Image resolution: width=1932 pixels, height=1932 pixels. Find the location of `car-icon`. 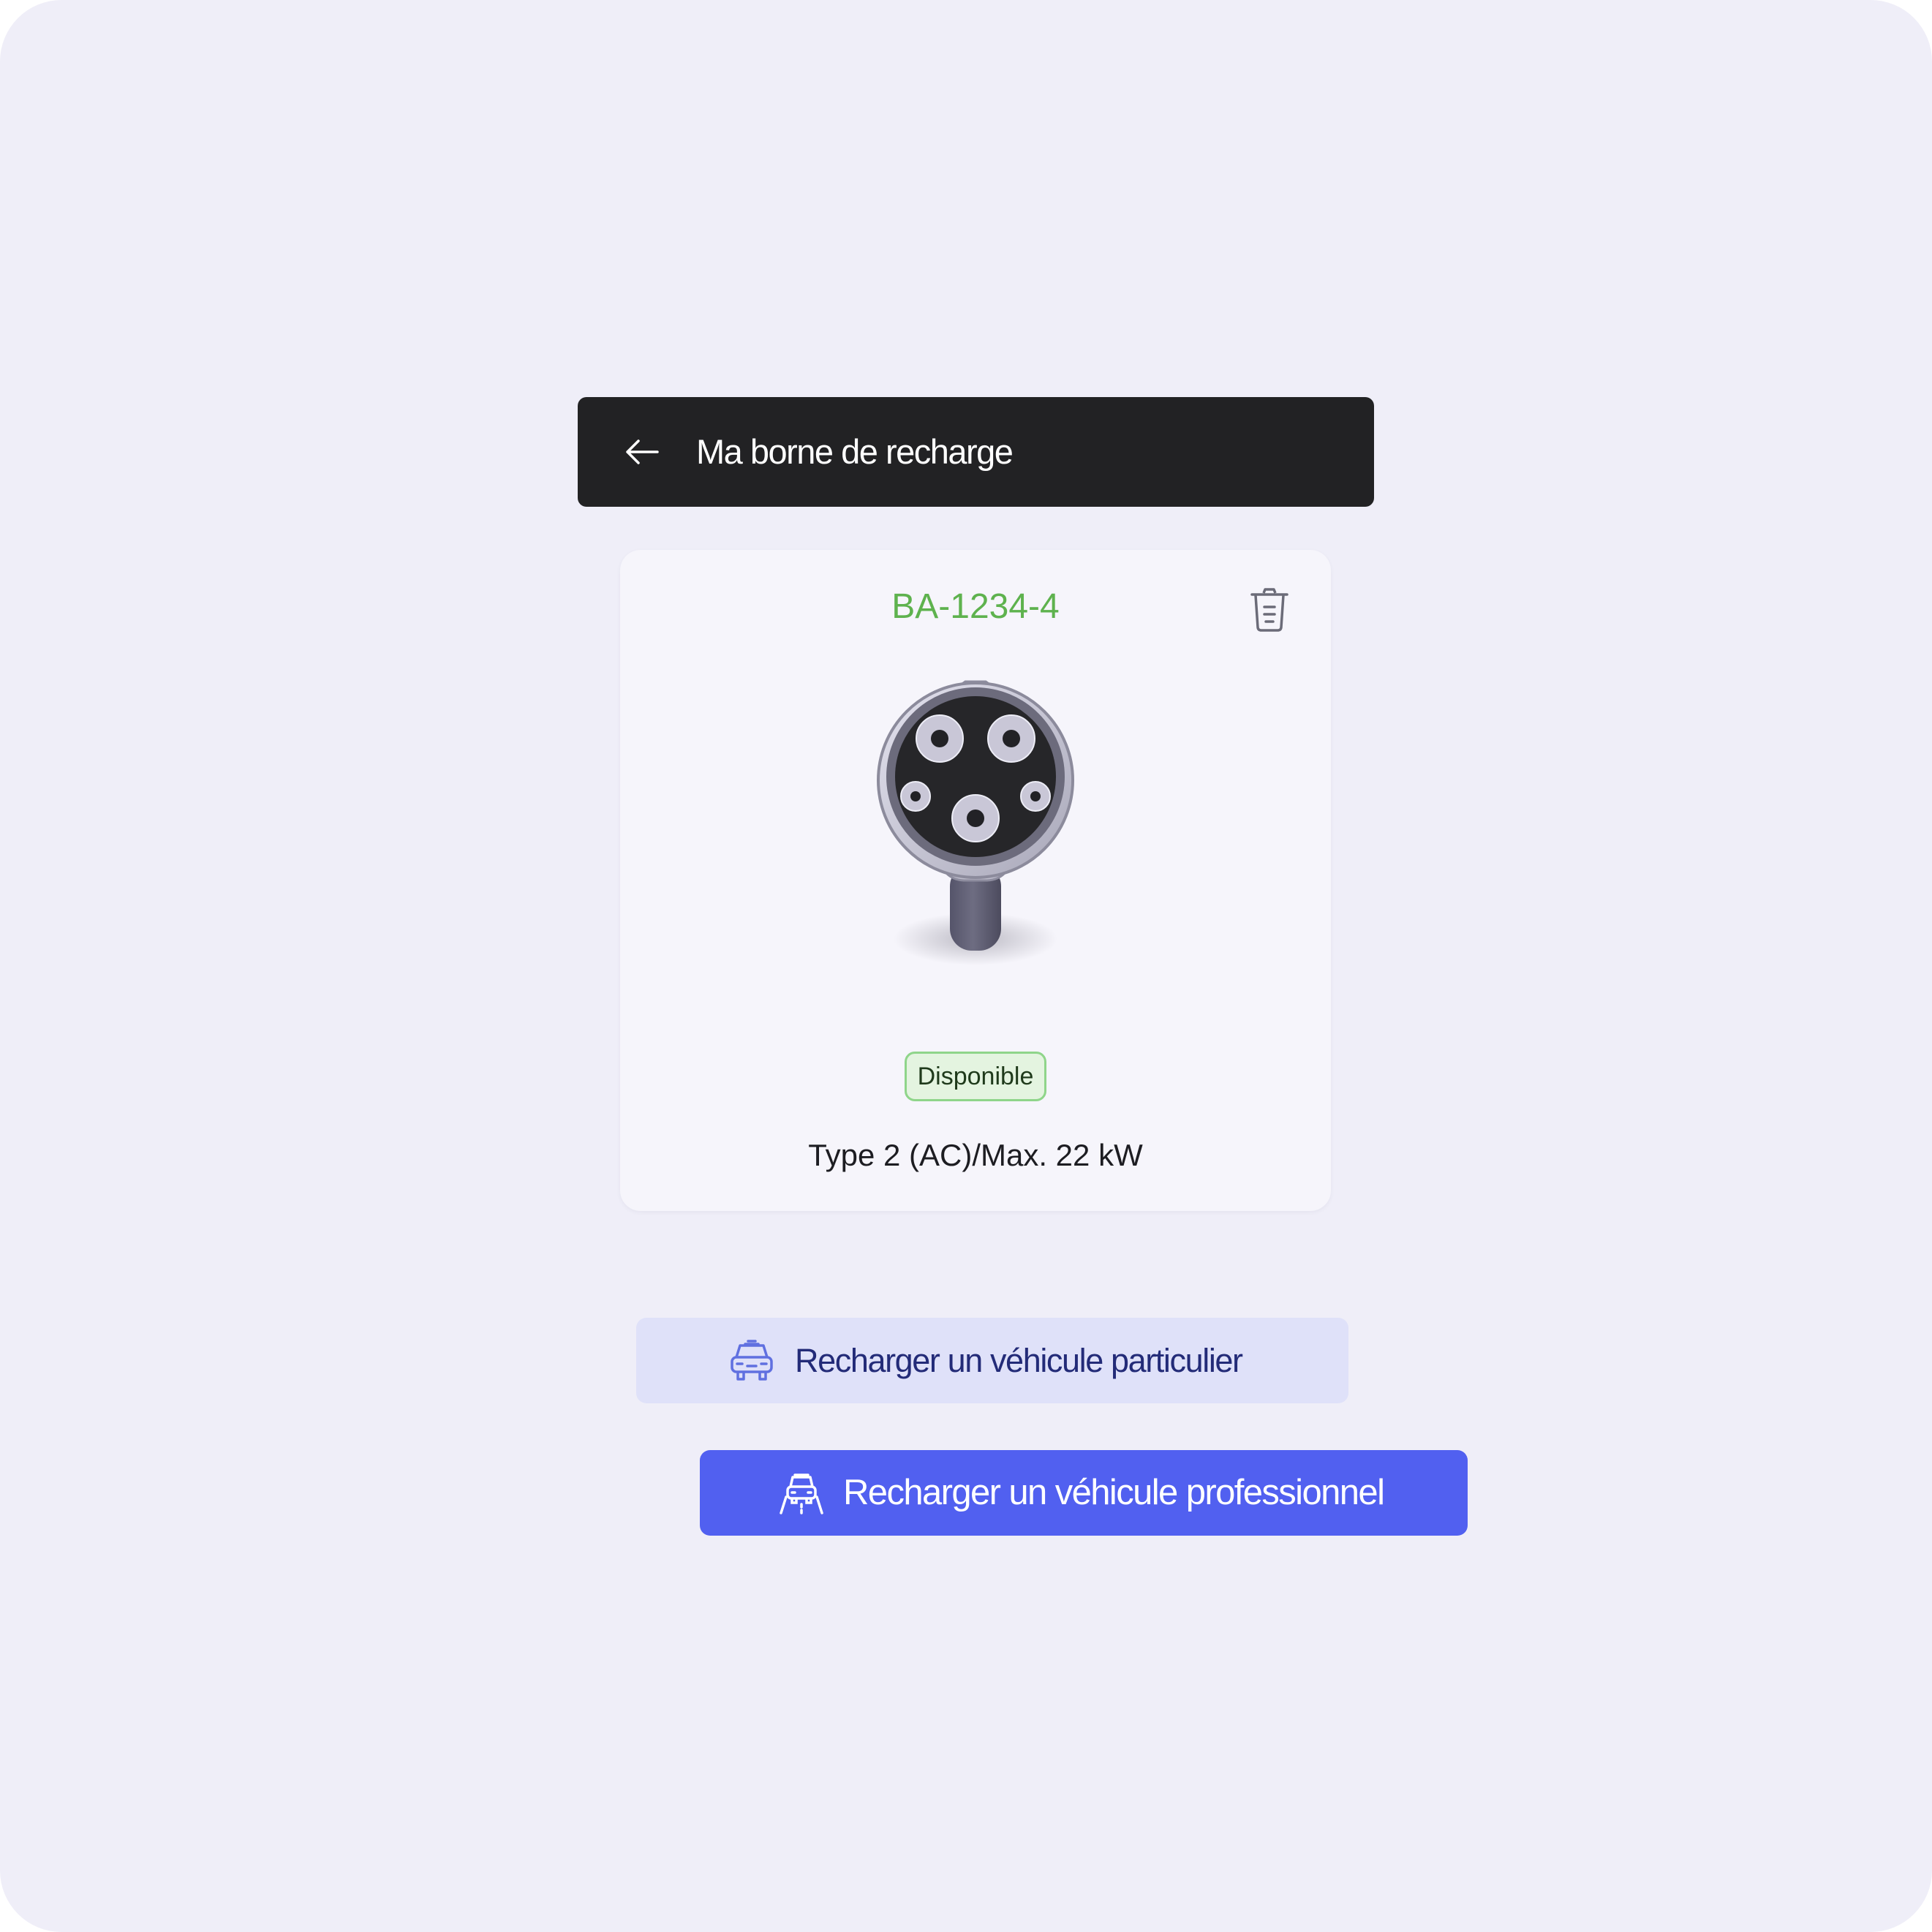

car-icon is located at coordinates (752, 1360).